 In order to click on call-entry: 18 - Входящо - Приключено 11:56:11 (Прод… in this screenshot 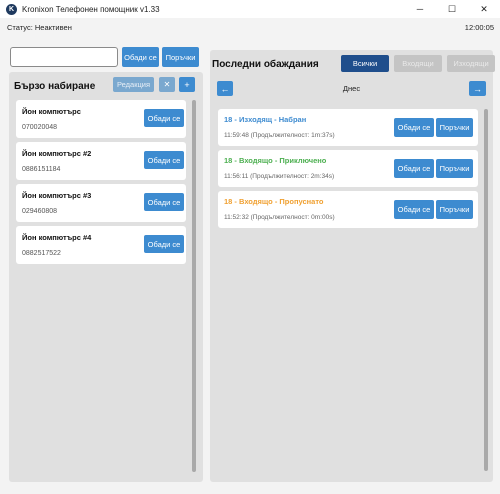, I will do `click(348, 168)`.